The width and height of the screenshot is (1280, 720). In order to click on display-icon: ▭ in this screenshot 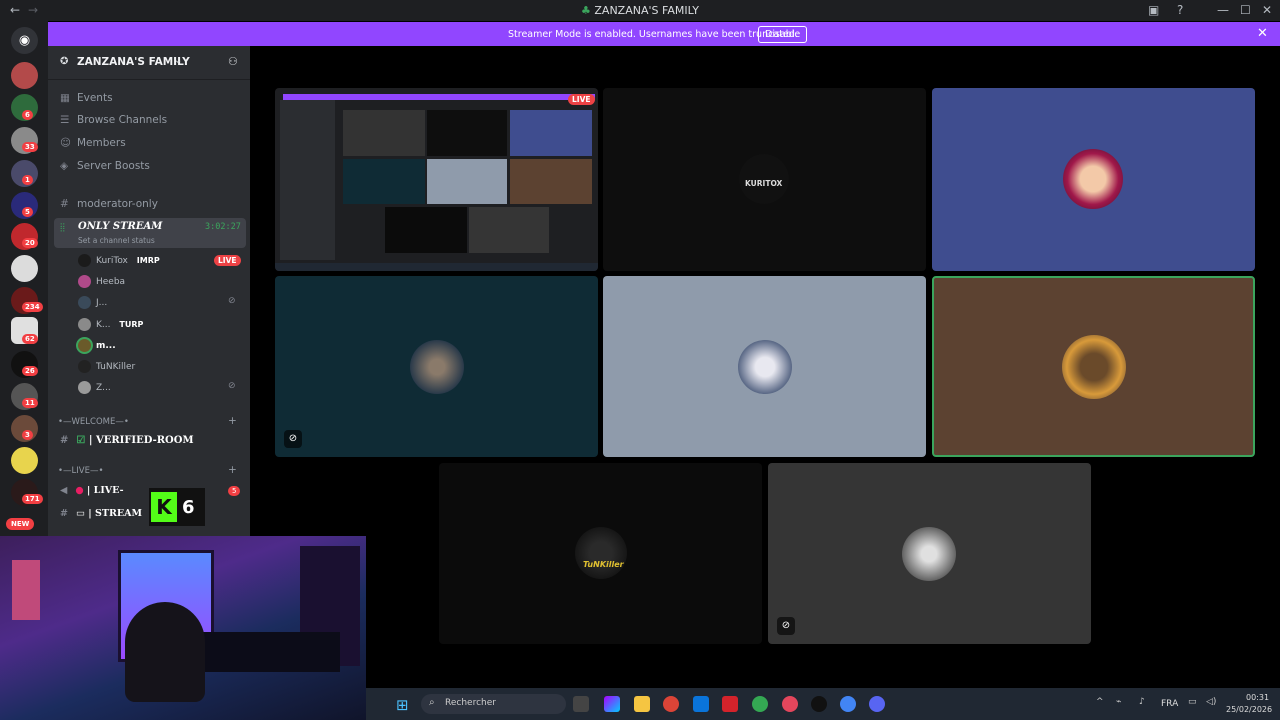, I will do `click(1192, 702)`.